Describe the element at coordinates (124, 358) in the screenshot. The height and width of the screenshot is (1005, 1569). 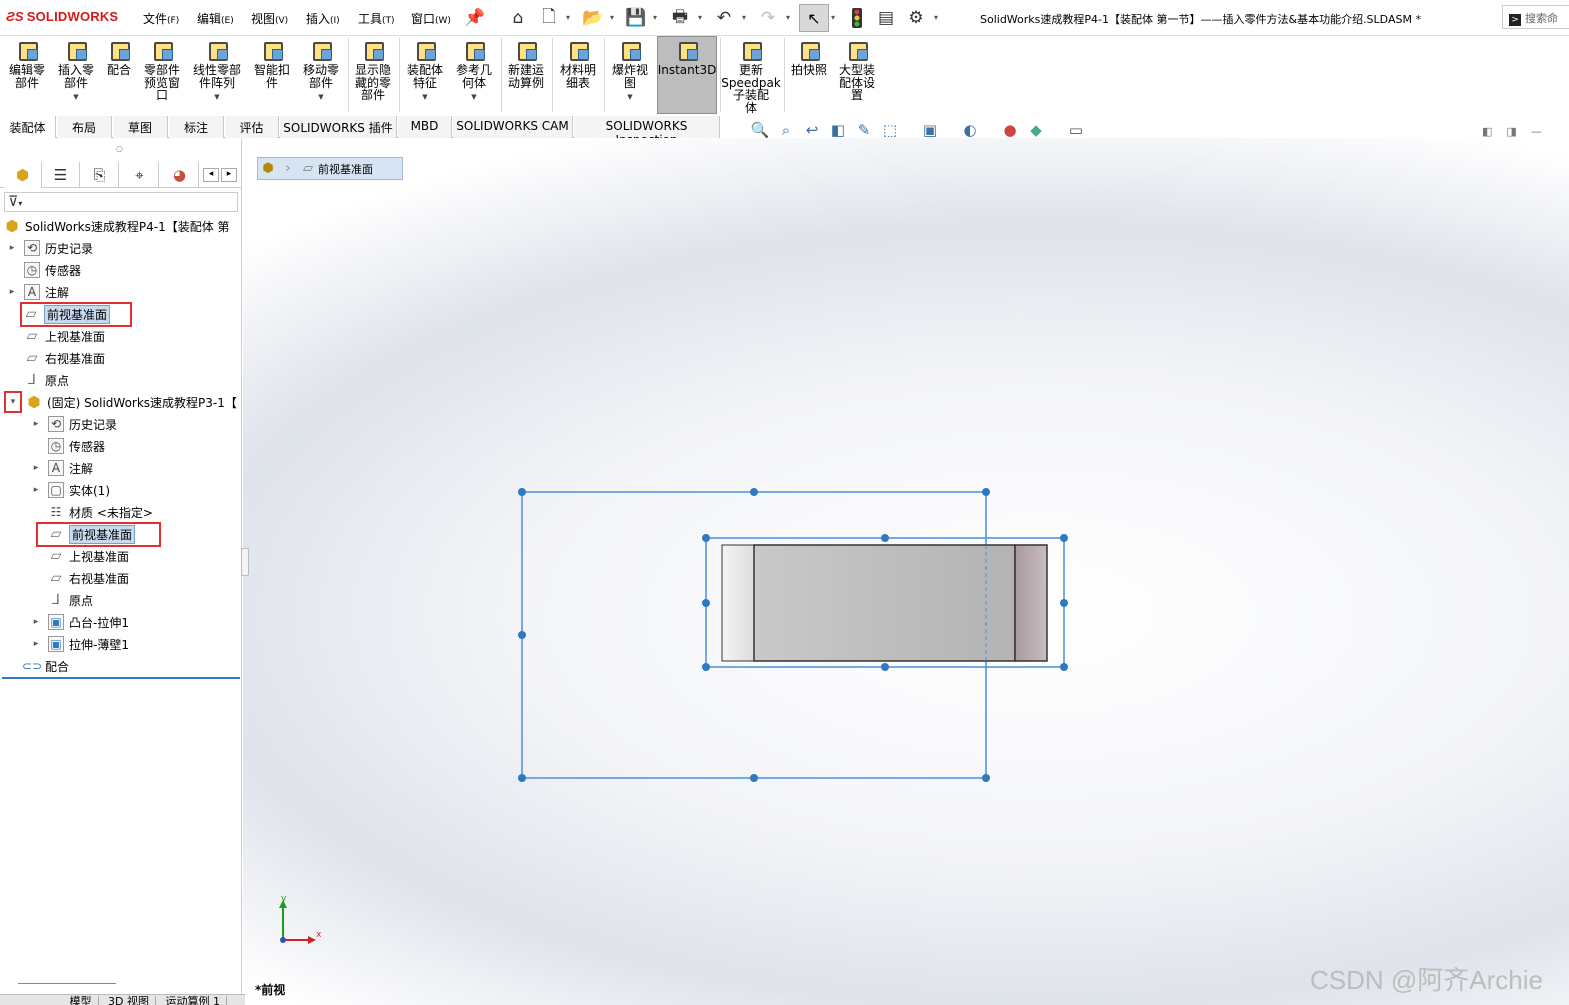
I see `tree-item-right-plane: ▱ 右视基准面` at that location.